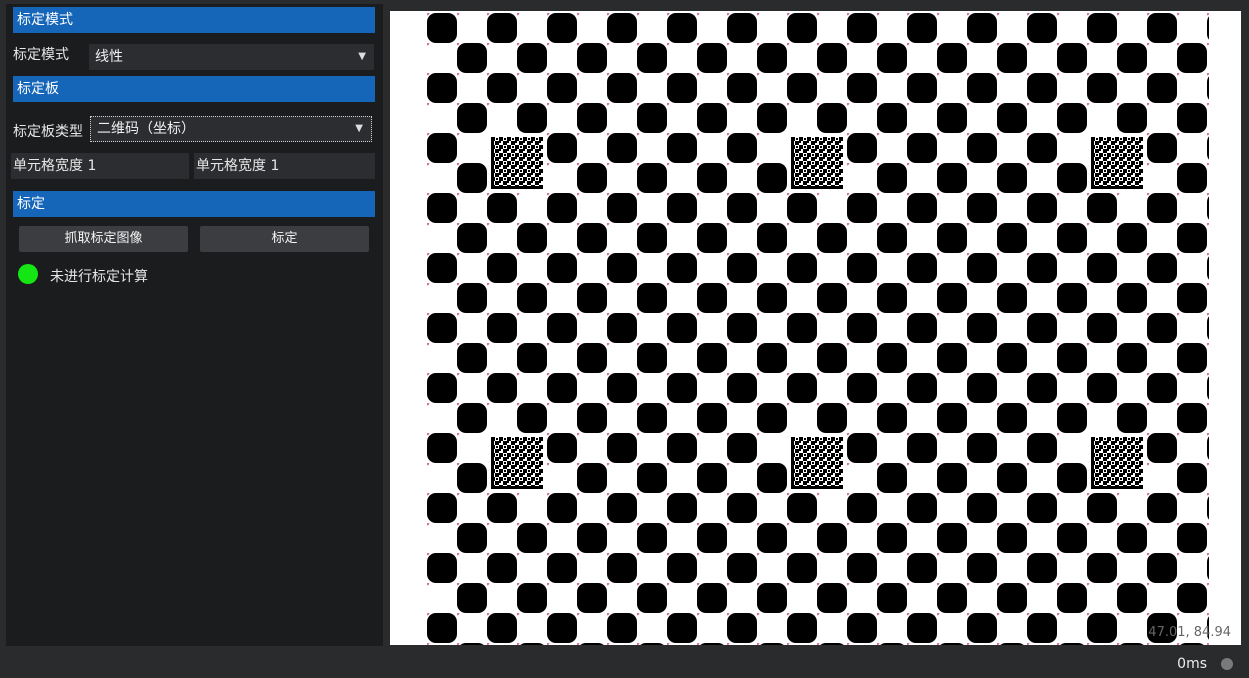  Describe the element at coordinates (231, 57) in the screenshot. I see `mode-select: 线性 ▼` at that location.